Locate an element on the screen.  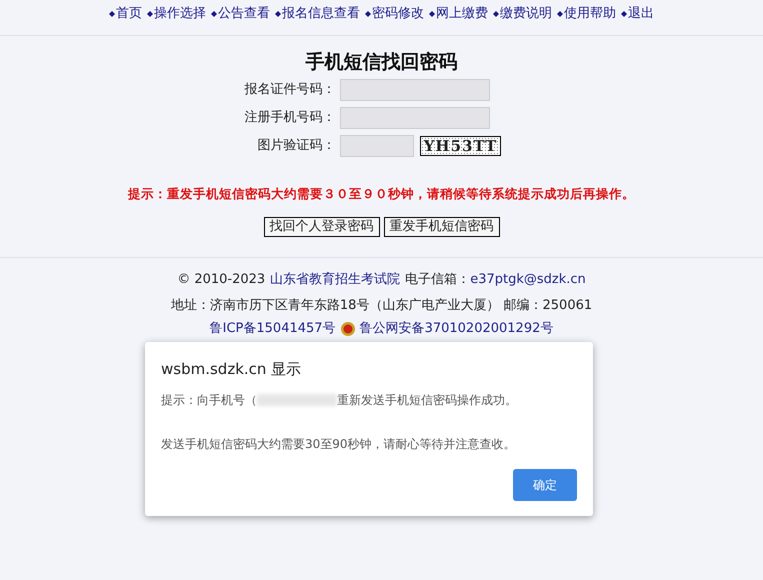
police-record-link: 鲁公网安备37010202001292号 is located at coordinates (457, 329).